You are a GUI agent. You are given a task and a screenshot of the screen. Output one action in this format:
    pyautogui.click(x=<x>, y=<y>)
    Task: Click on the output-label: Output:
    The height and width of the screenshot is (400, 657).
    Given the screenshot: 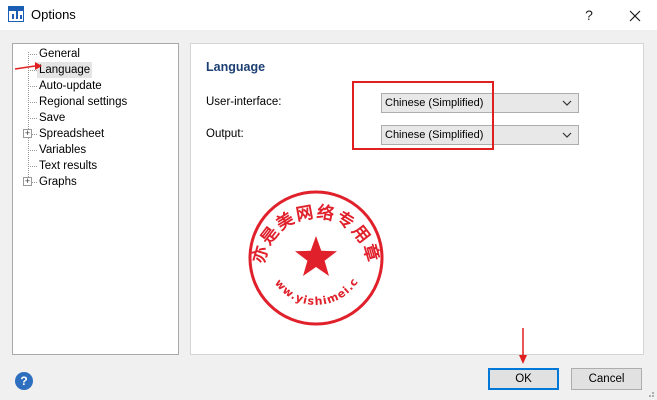 What is the action you would take?
    pyautogui.click(x=225, y=134)
    